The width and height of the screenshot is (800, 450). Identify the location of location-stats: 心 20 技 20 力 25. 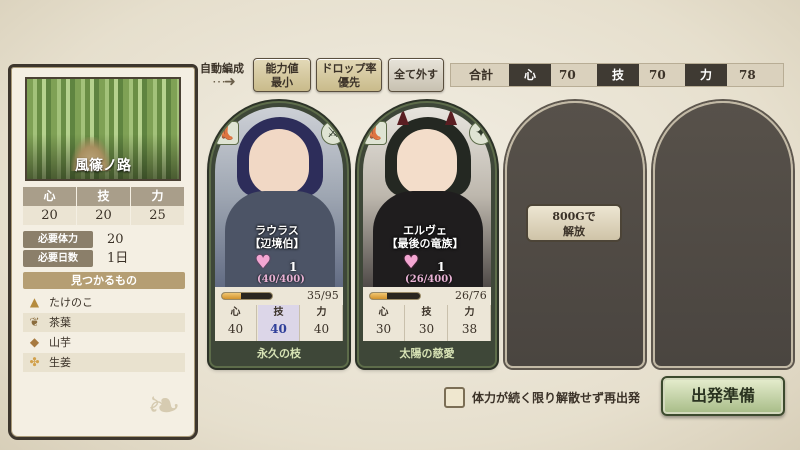
(104, 206).